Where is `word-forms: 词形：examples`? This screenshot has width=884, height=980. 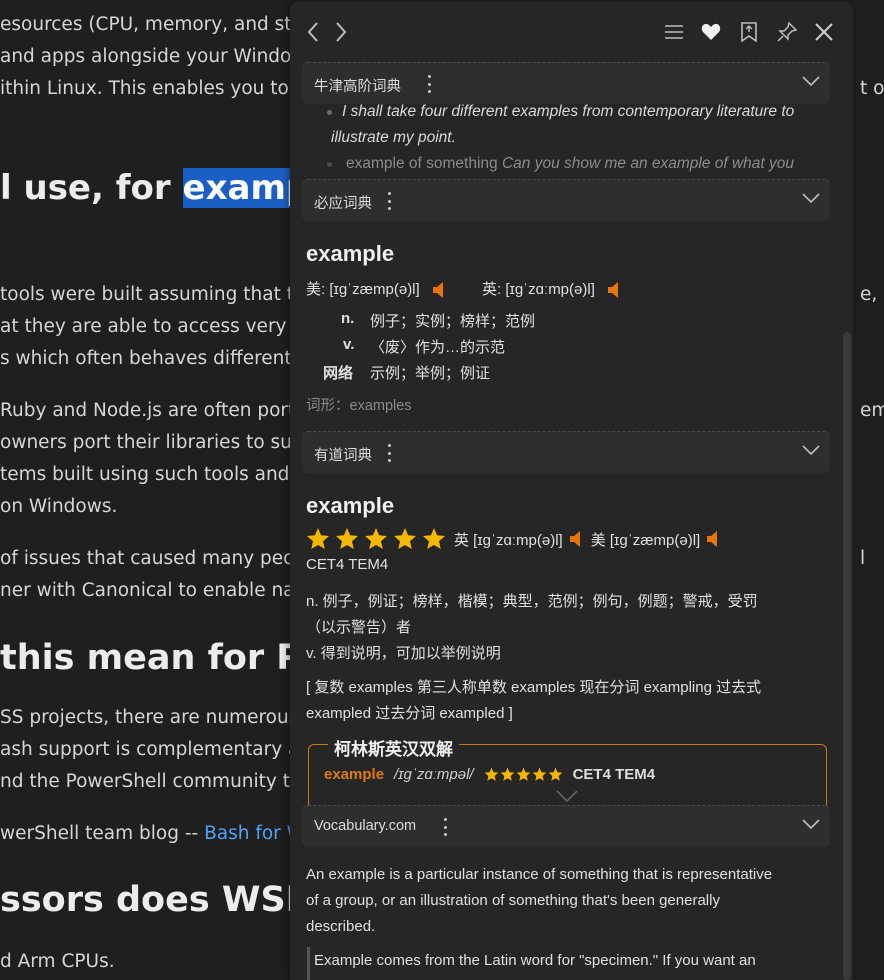 word-forms: 词形：examples is located at coordinates (359, 406).